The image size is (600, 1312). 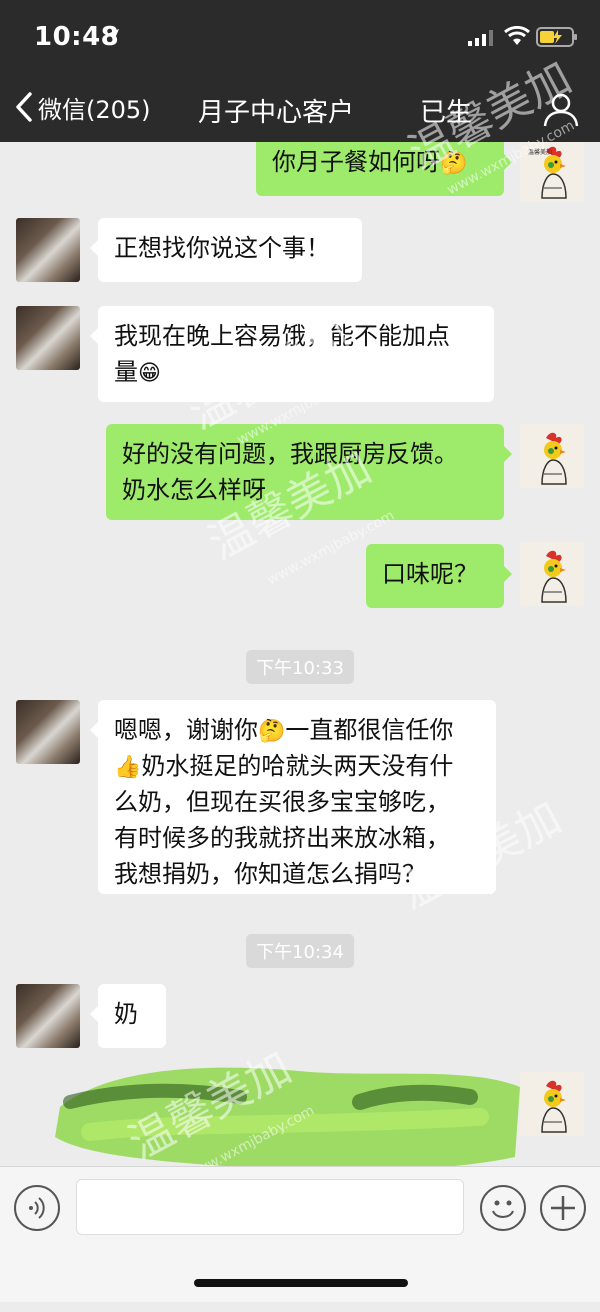 I want to click on message-input, so click(x=270, y=1207).